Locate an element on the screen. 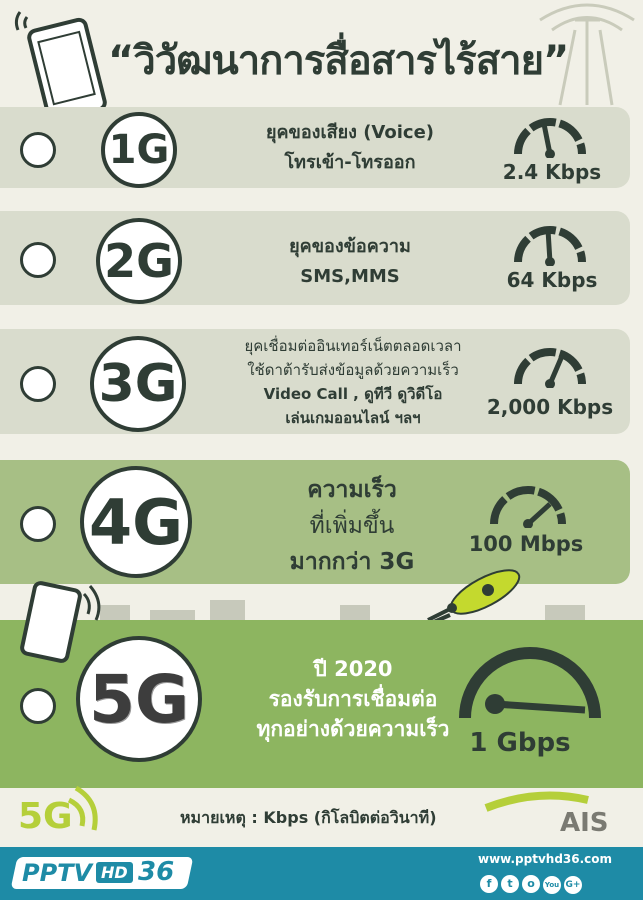 The image size is (643, 900). brand-ais: AIS is located at coordinates (584, 823).